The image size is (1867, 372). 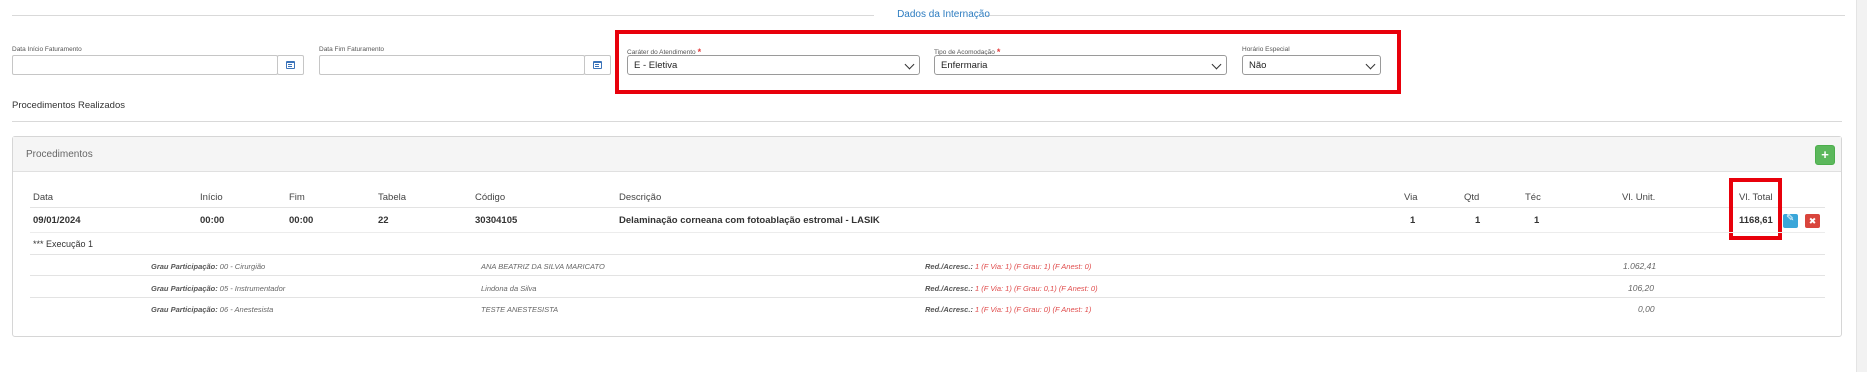 I want to click on row-qtd: 1, so click(x=1478, y=220).